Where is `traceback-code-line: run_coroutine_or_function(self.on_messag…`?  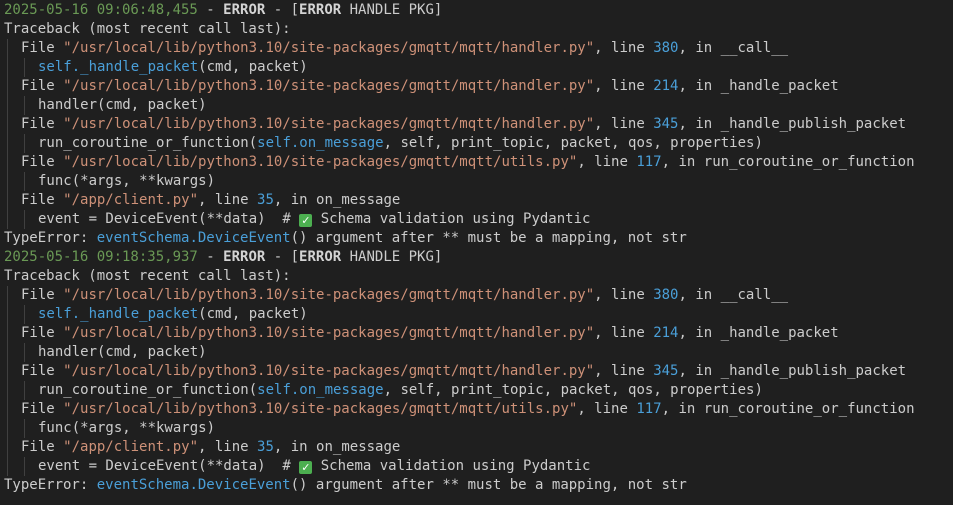 traceback-code-line: run_coroutine_or_function(self.on_messag… is located at coordinates (478, 143).